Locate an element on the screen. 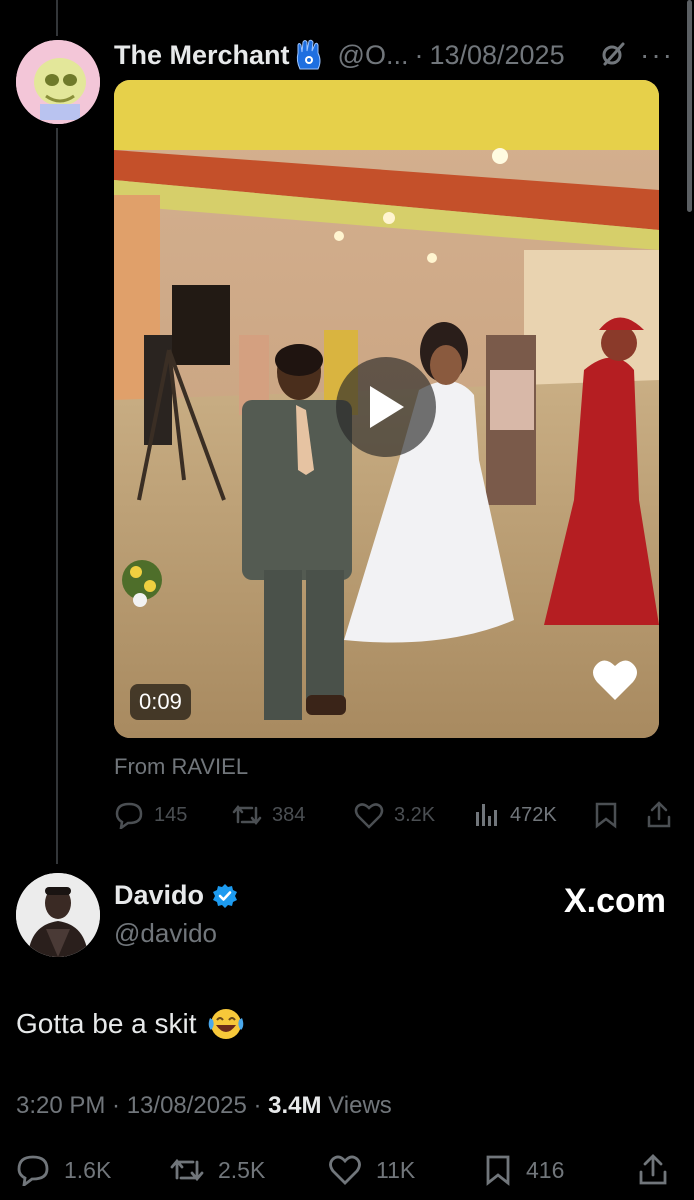 This screenshot has height=1200, width=694. quoted-action-bar: 145 384 3.2K 472K is located at coordinates (394, 815).